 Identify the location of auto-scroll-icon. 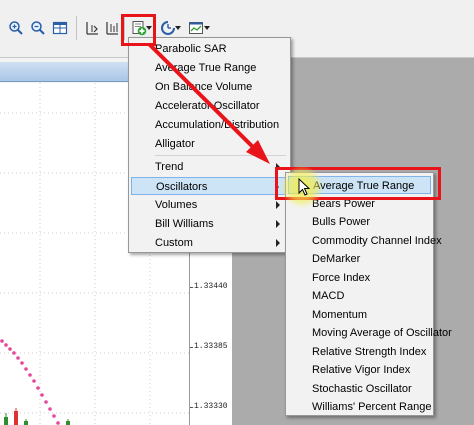
(112, 28).